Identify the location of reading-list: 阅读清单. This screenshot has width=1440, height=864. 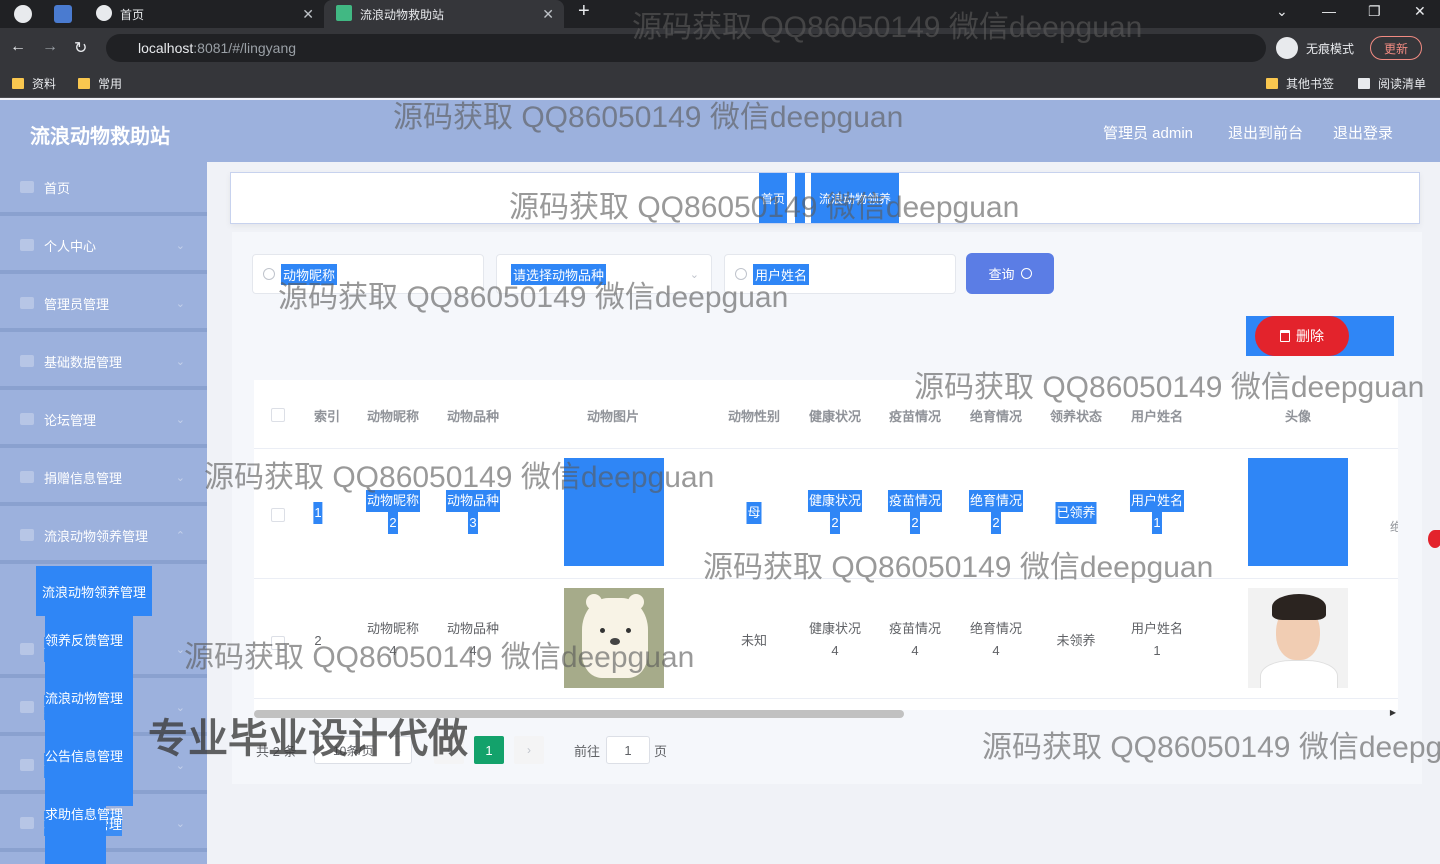
(1392, 83).